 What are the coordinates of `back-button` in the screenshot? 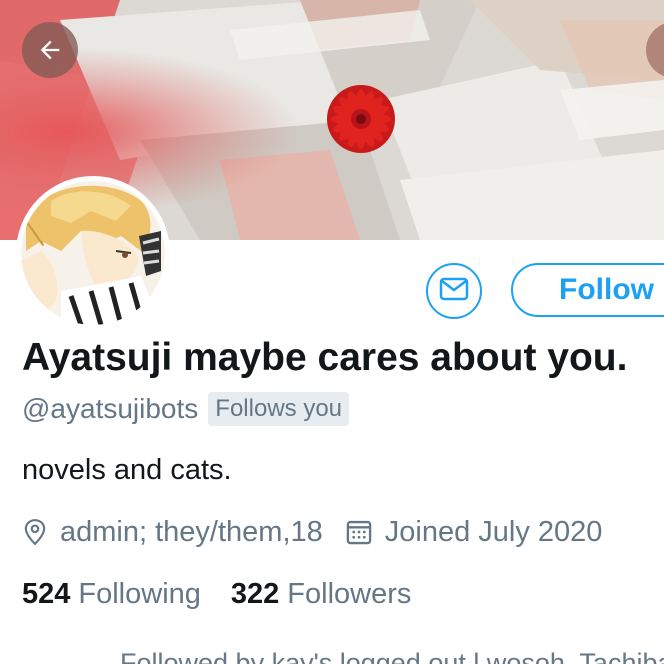 It's located at (50, 50).